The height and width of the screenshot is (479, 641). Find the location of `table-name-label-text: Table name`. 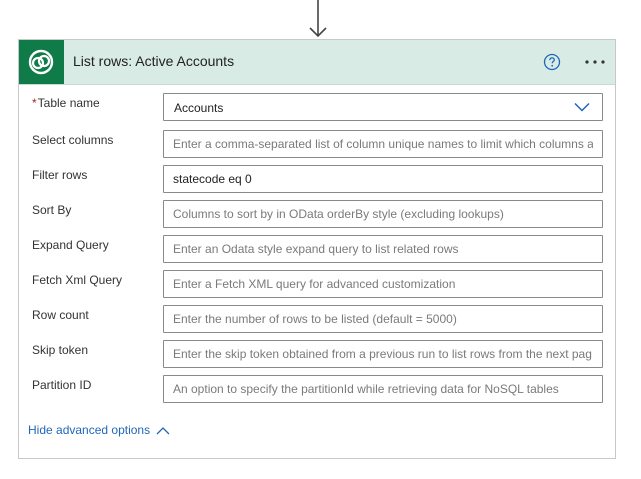

table-name-label-text: Table name is located at coordinates (68, 103).